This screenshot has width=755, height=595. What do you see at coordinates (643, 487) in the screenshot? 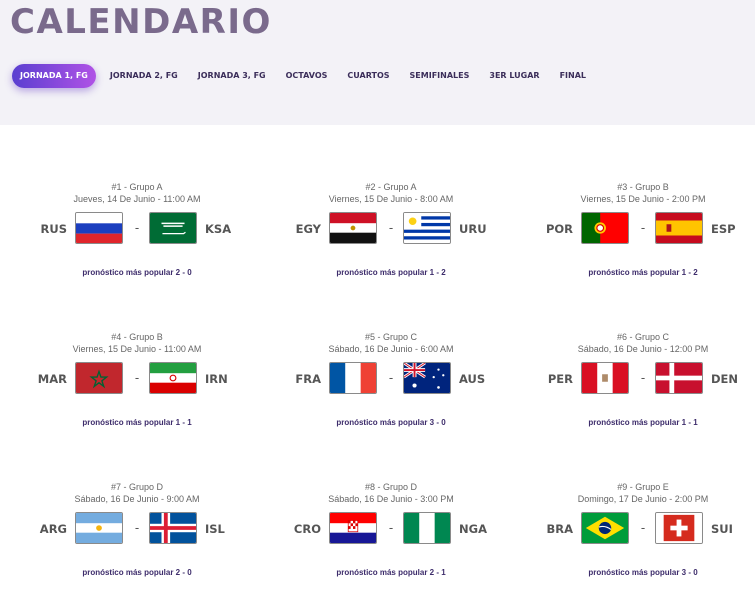
I see `match-number: #9 - Grupo E` at bounding box center [643, 487].